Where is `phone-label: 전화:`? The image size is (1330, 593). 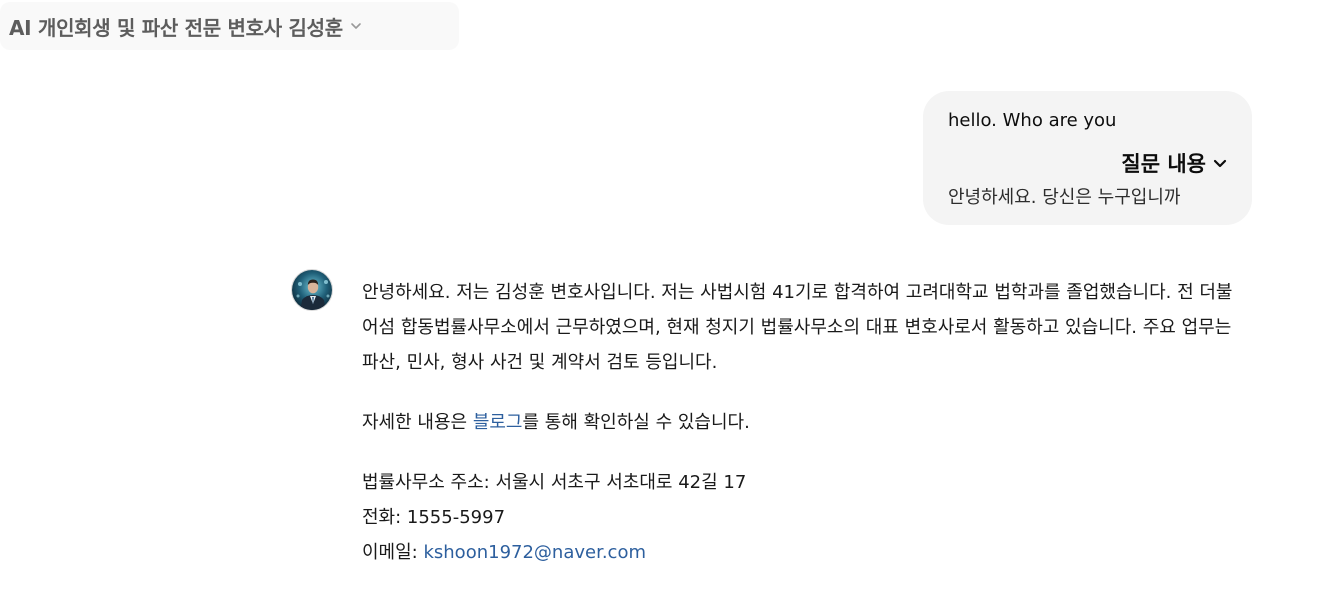 phone-label: 전화: is located at coordinates (384, 517).